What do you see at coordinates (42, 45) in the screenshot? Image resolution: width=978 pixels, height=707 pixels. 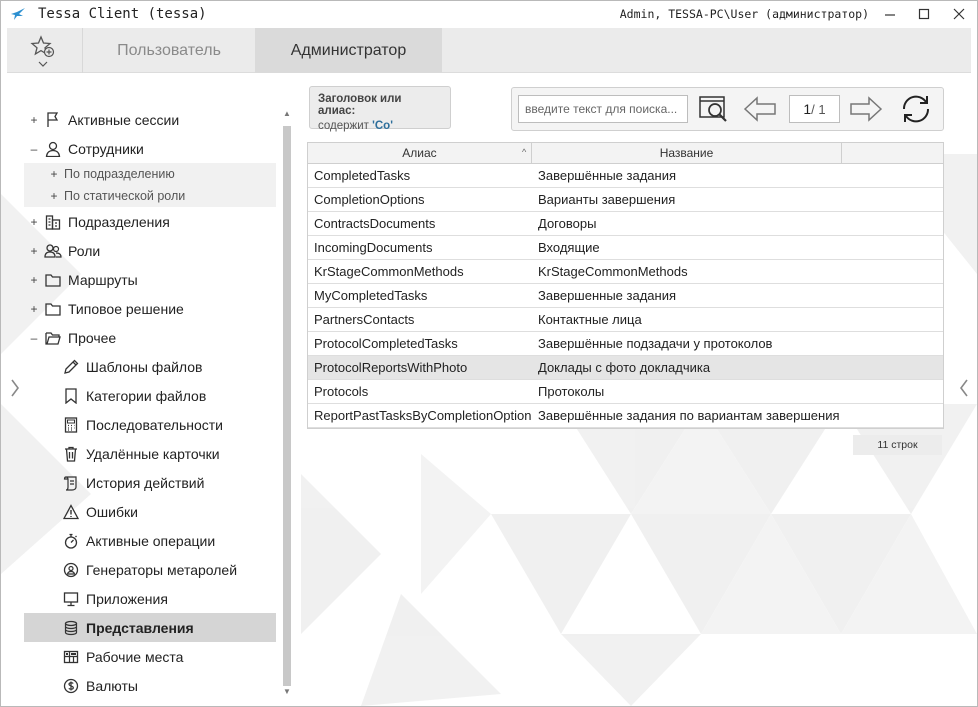 I see `star-add-icon` at bounding box center [42, 45].